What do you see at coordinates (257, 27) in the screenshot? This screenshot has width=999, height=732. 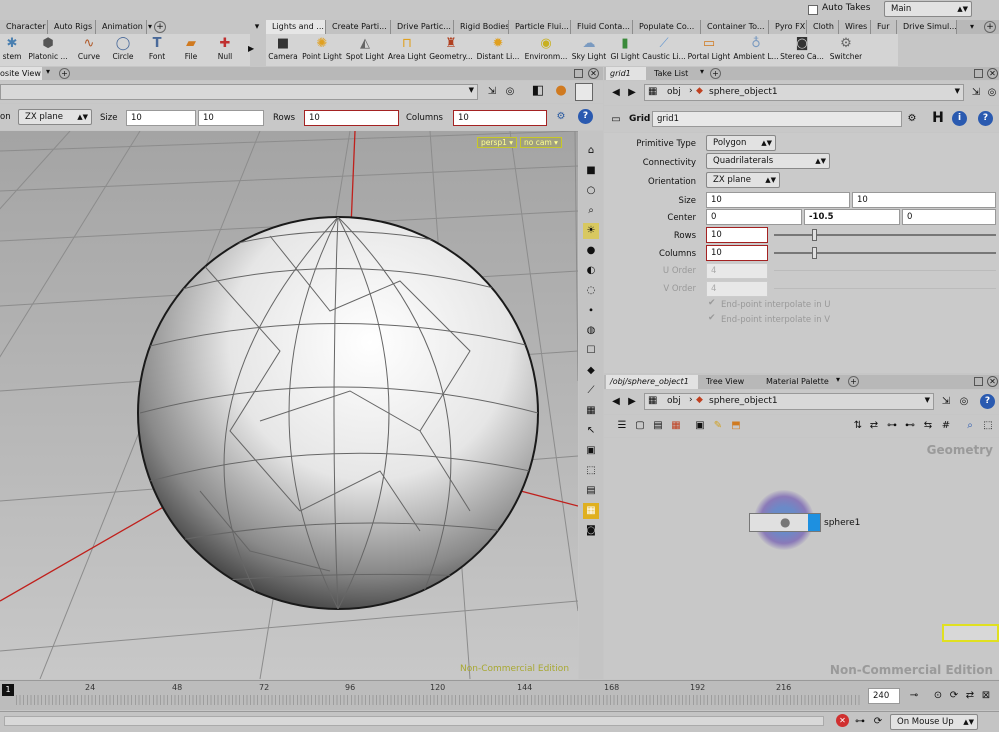 I see `shelf-tabs-menu-icon: ▾` at bounding box center [257, 27].